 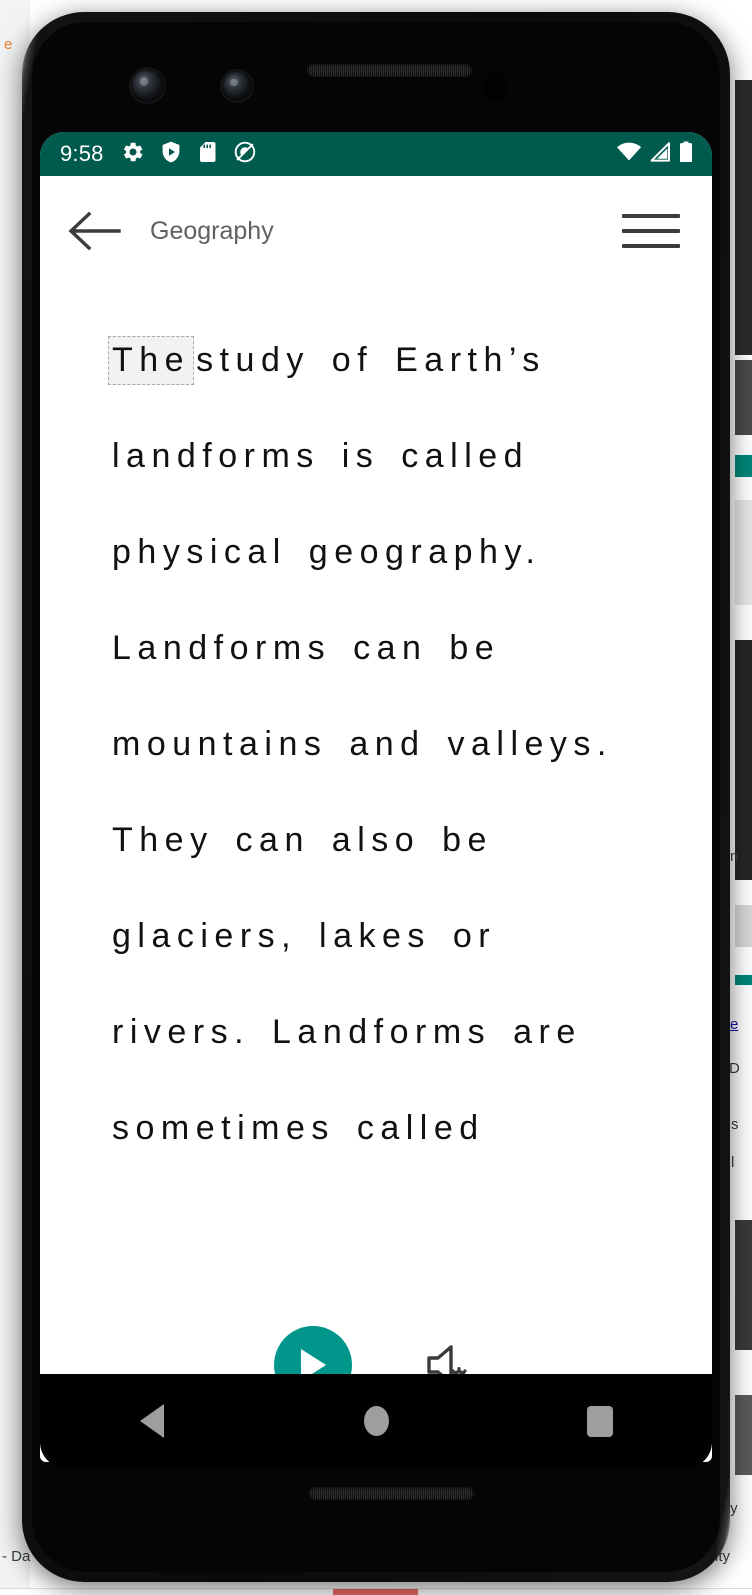 What do you see at coordinates (389, 70) in the screenshot?
I see `earpiece-speaker-grille` at bounding box center [389, 70].